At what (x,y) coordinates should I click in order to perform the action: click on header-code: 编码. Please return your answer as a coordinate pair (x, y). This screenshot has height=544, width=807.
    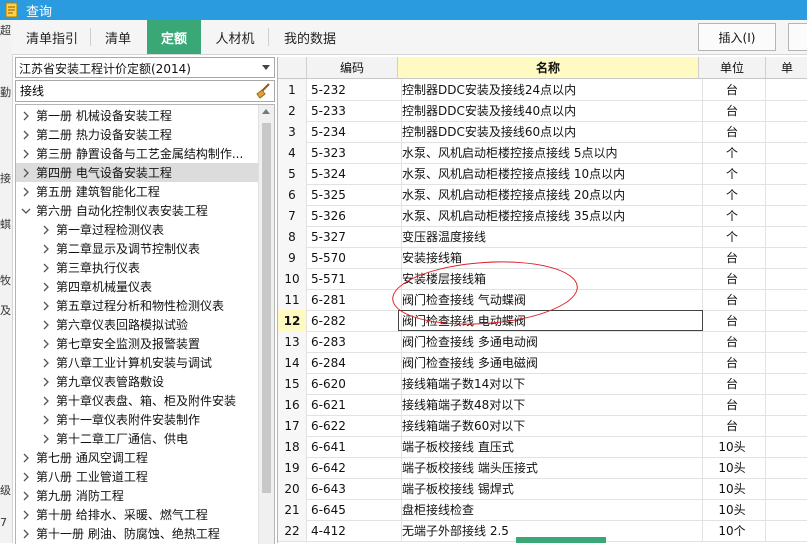
    Looking at the image, I should click on (352, 67).